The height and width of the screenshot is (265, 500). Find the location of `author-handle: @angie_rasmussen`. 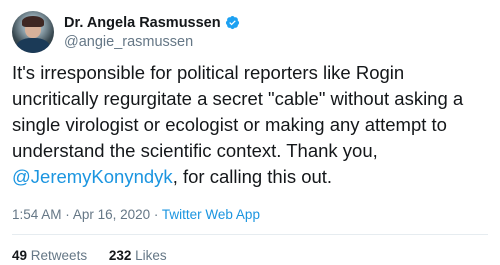

author-handle: @angie_rasmussen is located at coordinates (152, 42).